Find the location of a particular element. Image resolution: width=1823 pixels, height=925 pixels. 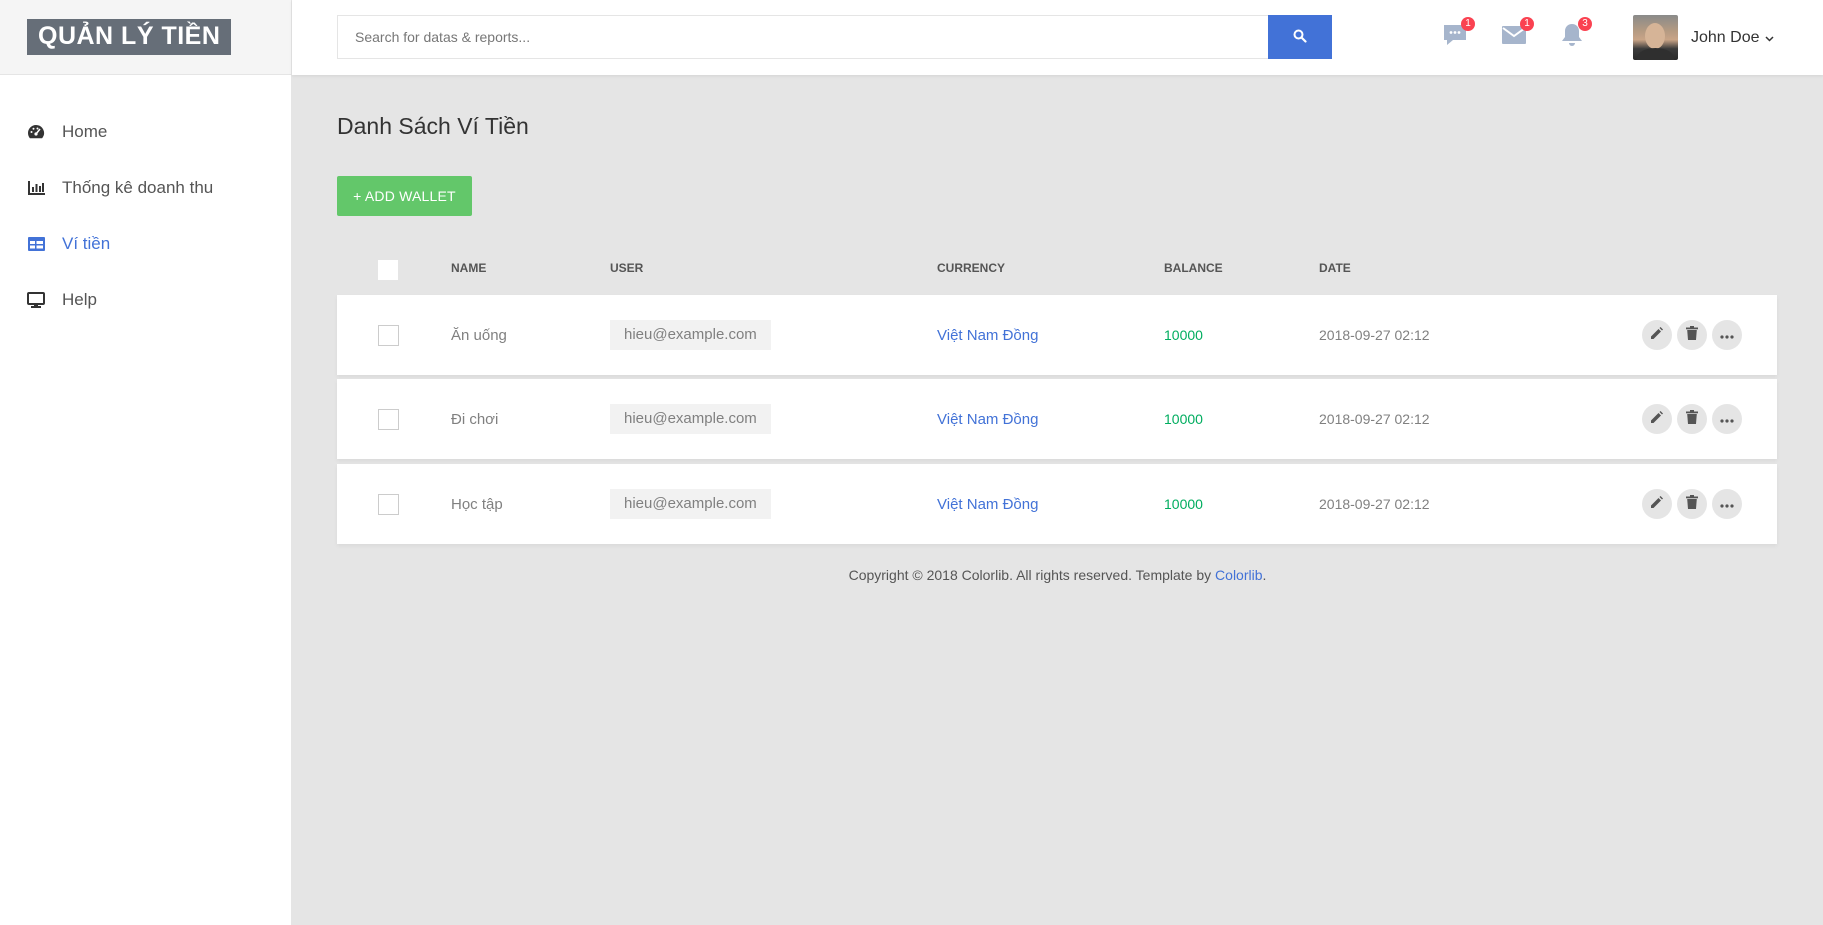

tachometer-icon is located at coordinates (36, 132).